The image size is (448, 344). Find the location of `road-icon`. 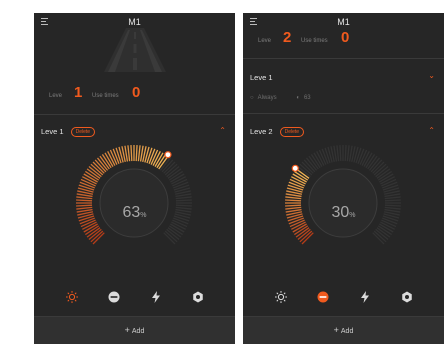

road-icon is located at coordinates (135, 50).